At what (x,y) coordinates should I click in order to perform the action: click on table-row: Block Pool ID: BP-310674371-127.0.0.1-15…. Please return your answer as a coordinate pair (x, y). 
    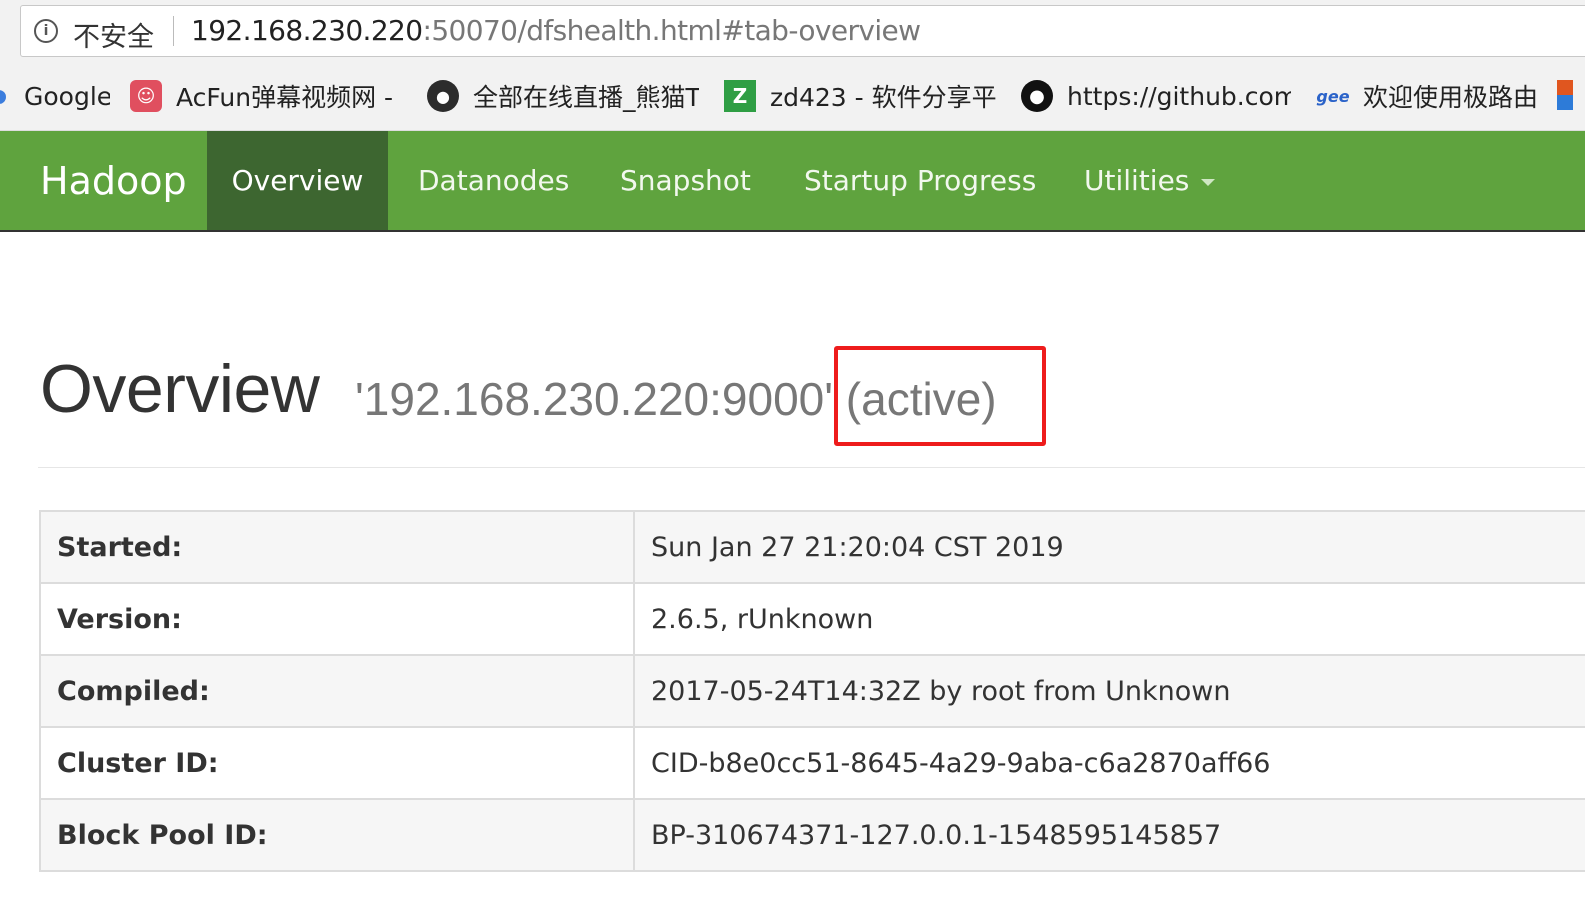
    Looking at the image, I should click on (812, 835).